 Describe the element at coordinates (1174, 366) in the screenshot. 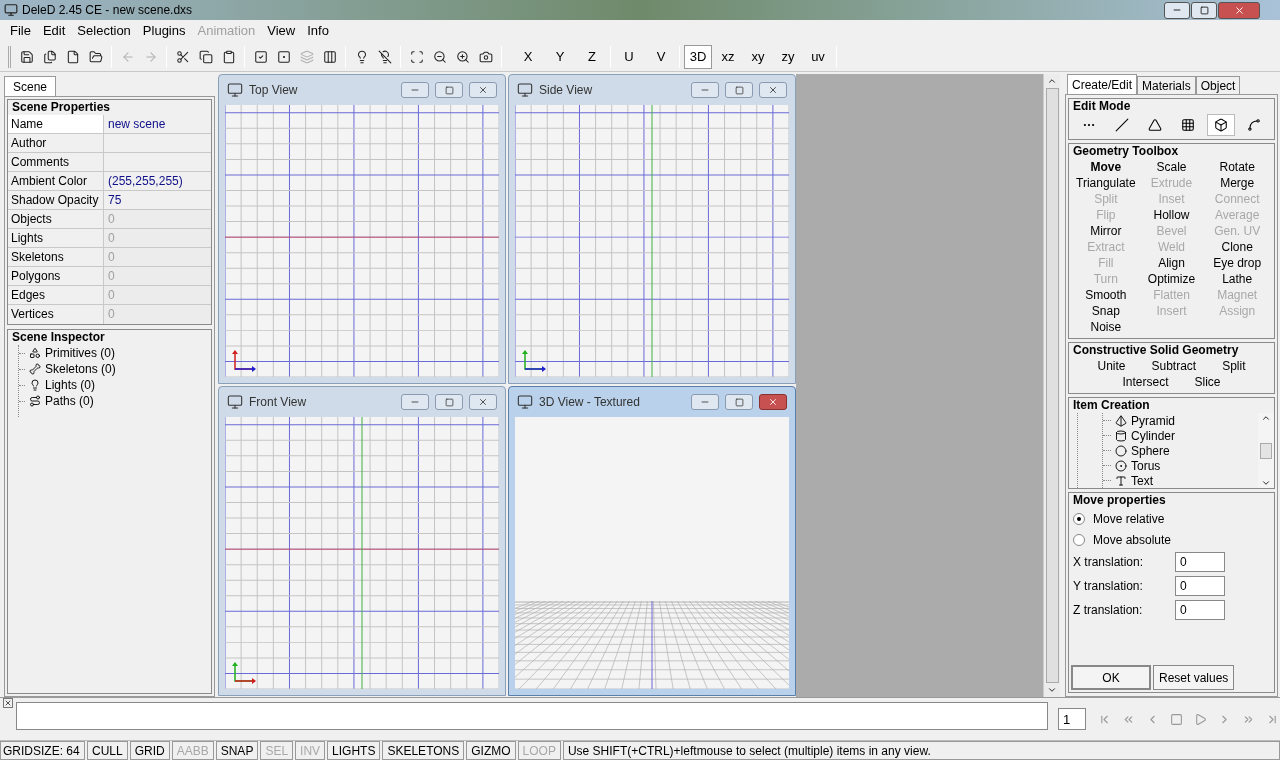

I see `csg-button: Subtract` at that location.